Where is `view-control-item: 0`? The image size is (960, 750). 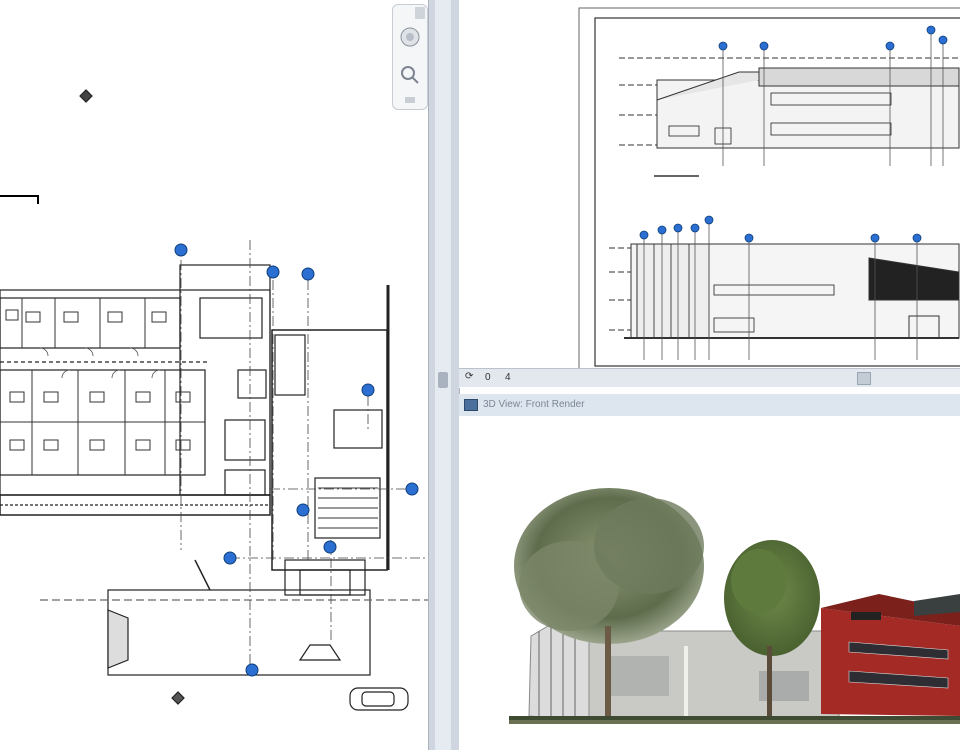 view-control-item: 0 is located at coordinates (488, 377).